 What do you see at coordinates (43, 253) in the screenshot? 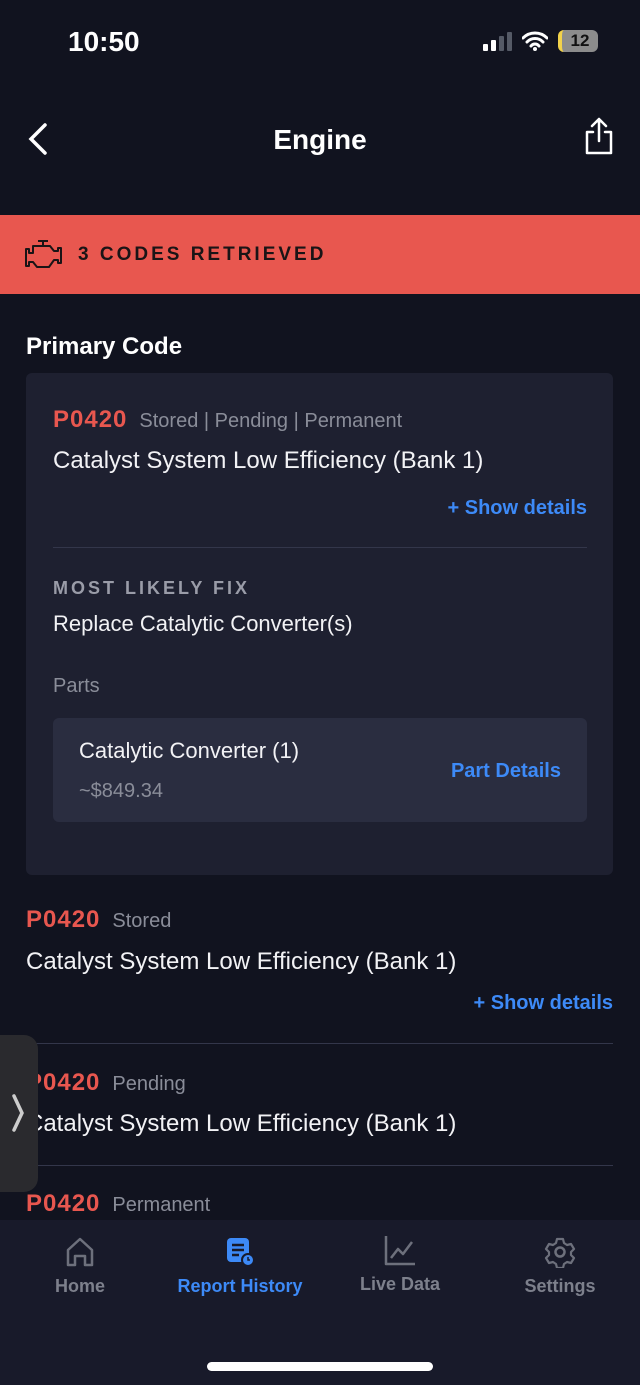
I see `check-engine-icon` at bounding box center [43, 253].